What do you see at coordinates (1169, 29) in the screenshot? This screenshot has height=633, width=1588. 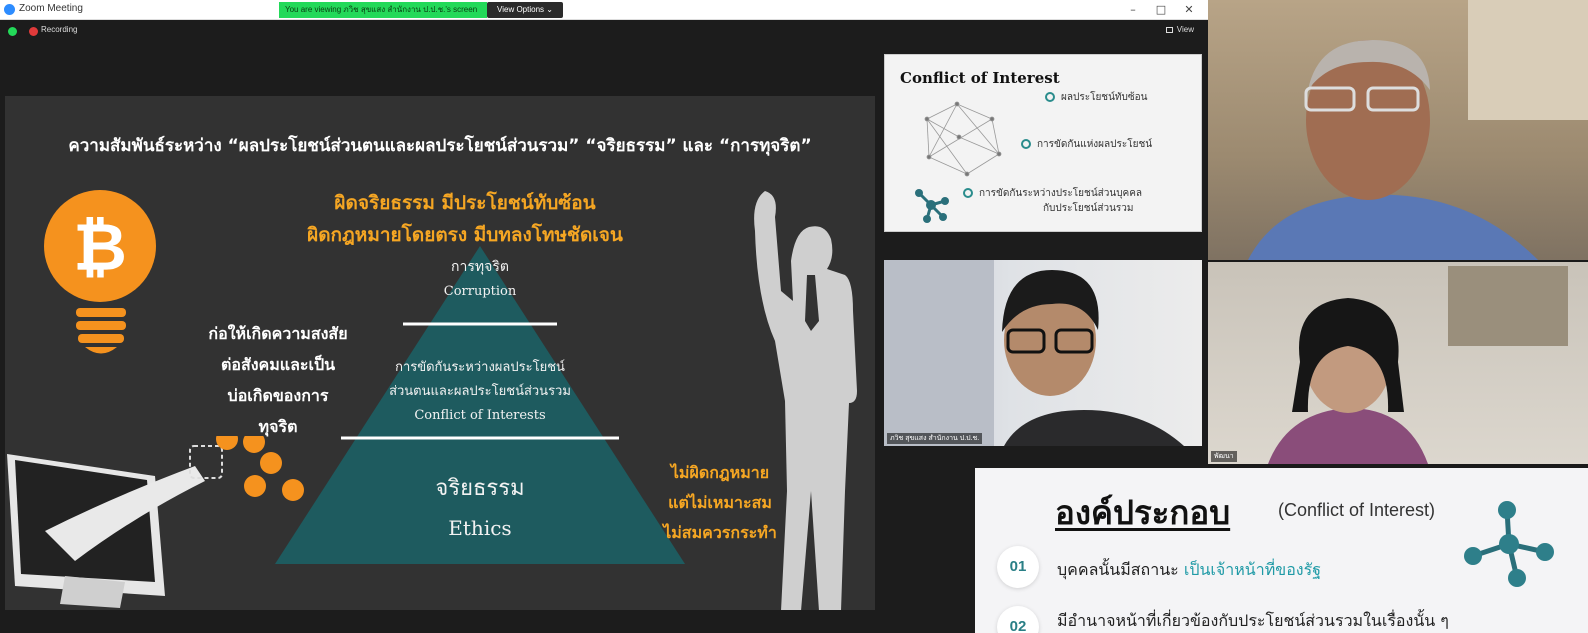 I see `grid-icon` at bounding box center [1169, 29].